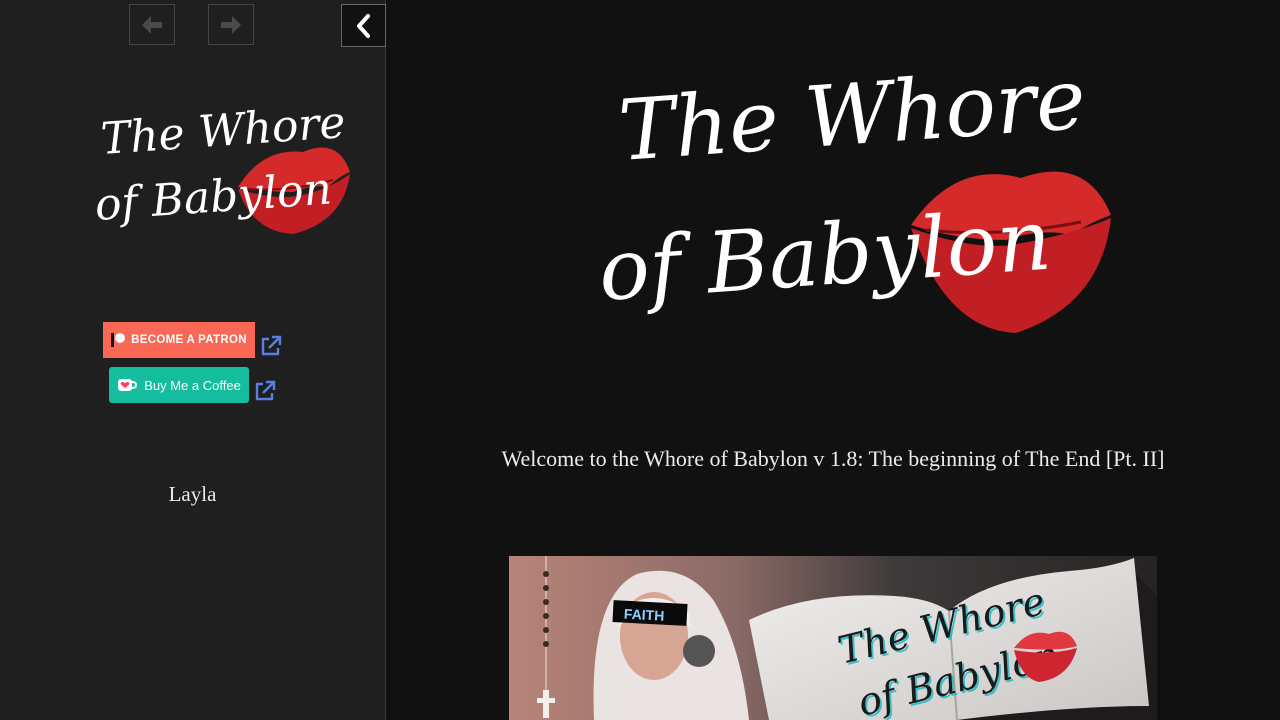 The image size is (1280, 720). I want to click on author-name: Layla, so click(192, 494).